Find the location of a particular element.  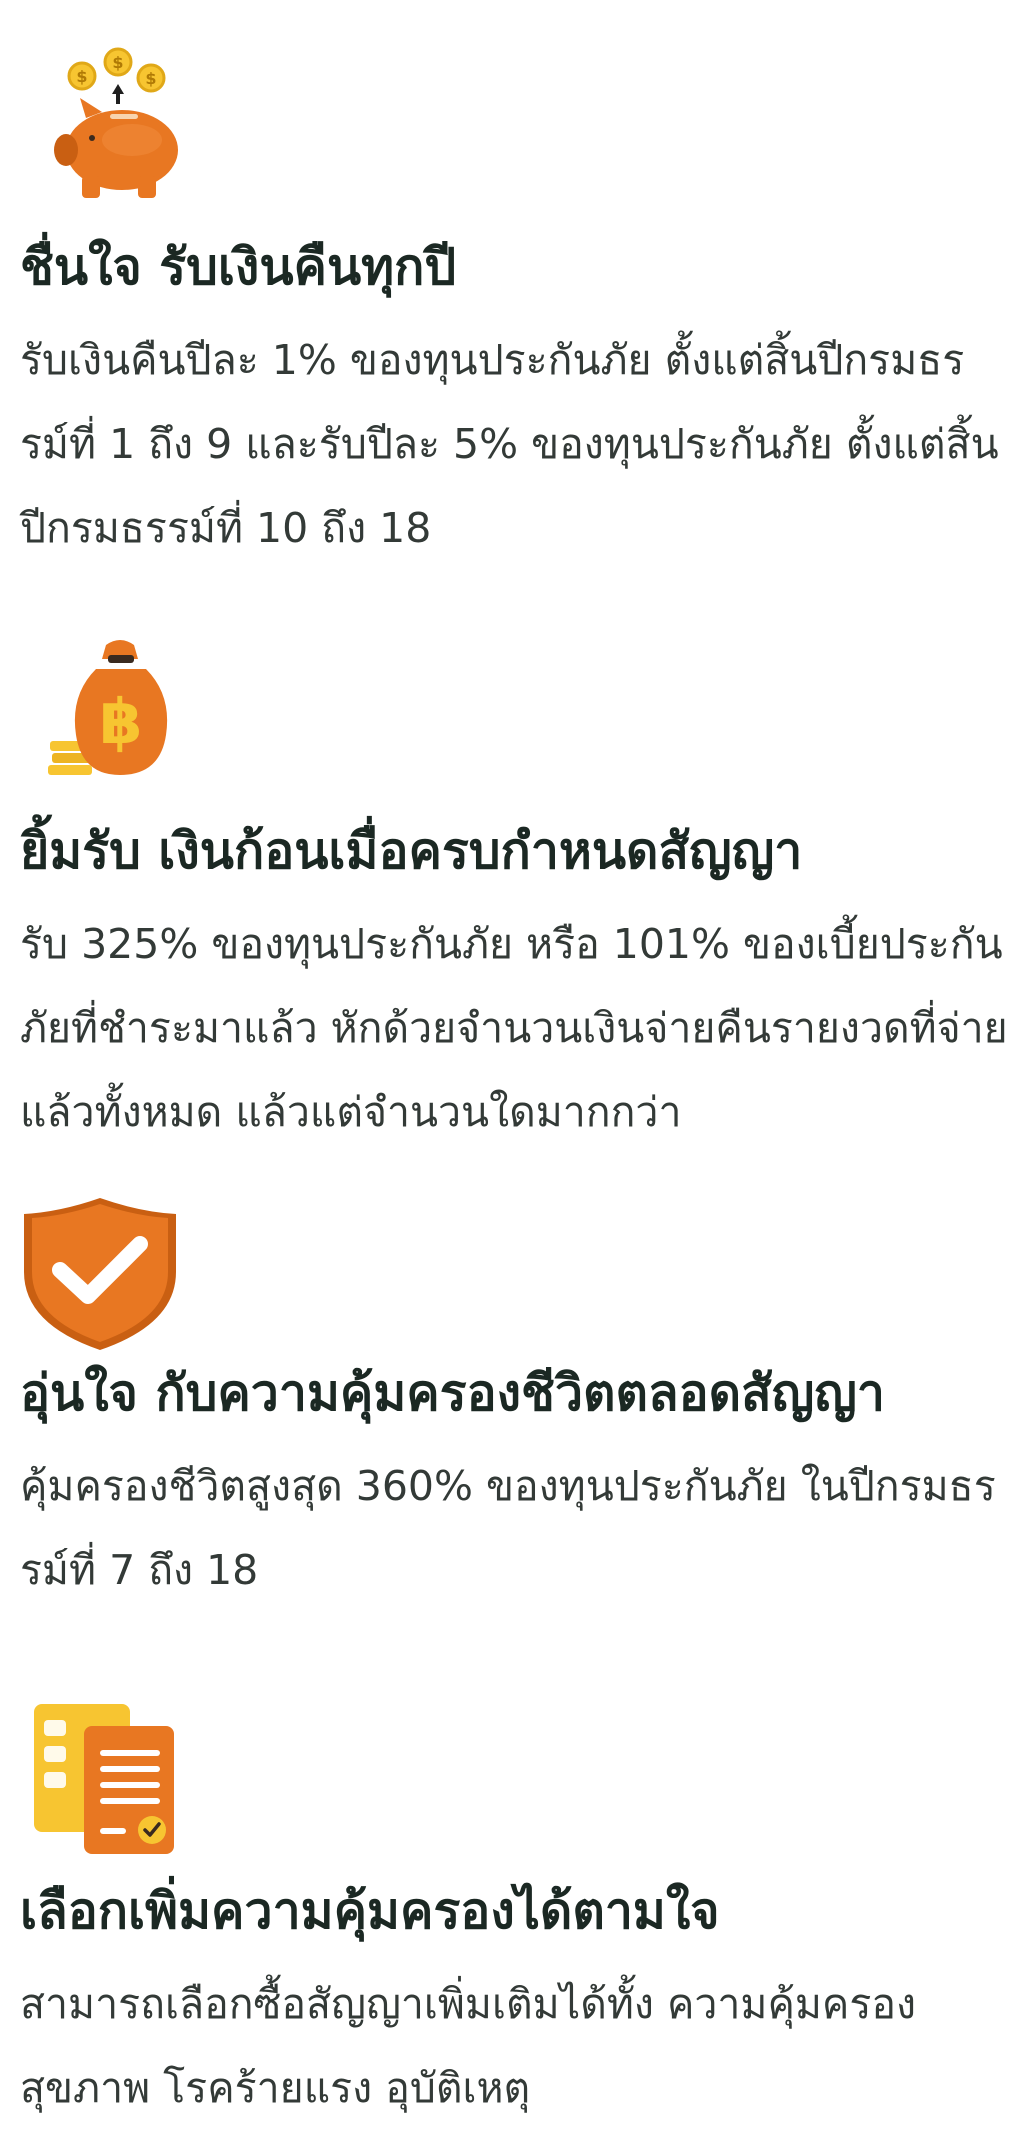

shield-check-icon is located at coordinates (100, 1274).